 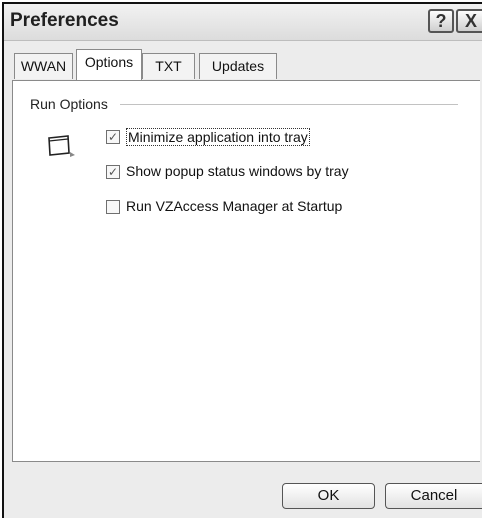 What do you see at coordinates (328, 496) in the screenshot?
I see `ok-button: OK` at bounding box center [328, 496].